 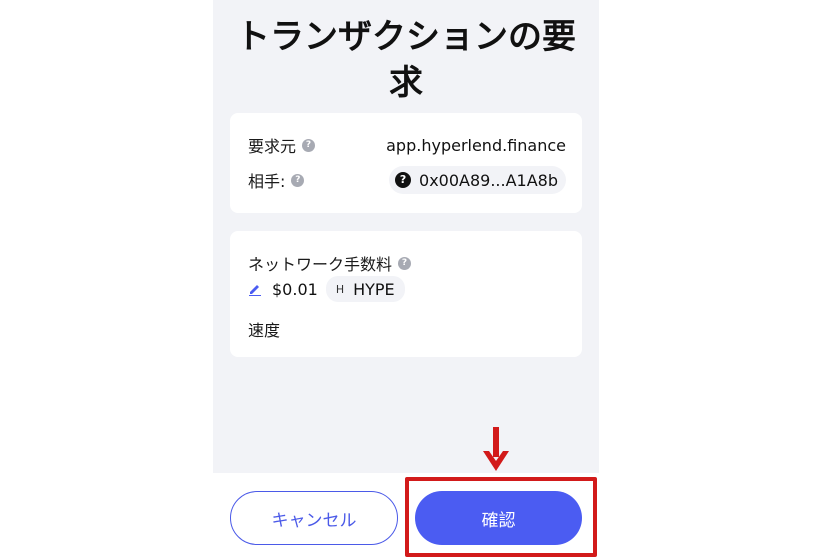 I want to click on origin-label: 要求元, so click(x=272, y=146).